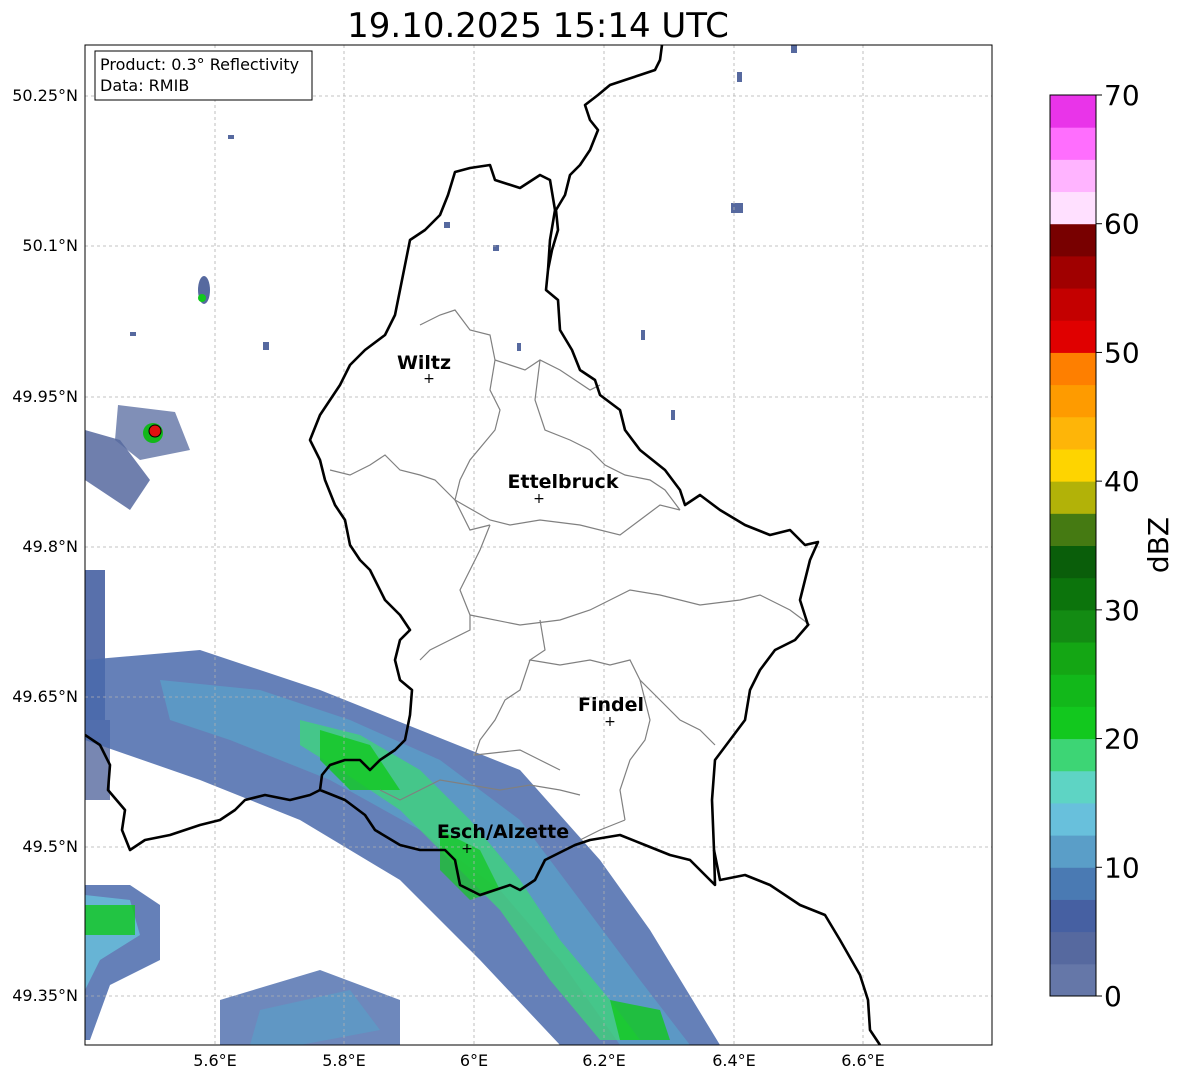 This screenshot has width=1184, height=1081. What do you see at coordinates (144, 85) in the screenshot?
I see `data-source-text: Data: RMIB` at bounding box center [144, 85].